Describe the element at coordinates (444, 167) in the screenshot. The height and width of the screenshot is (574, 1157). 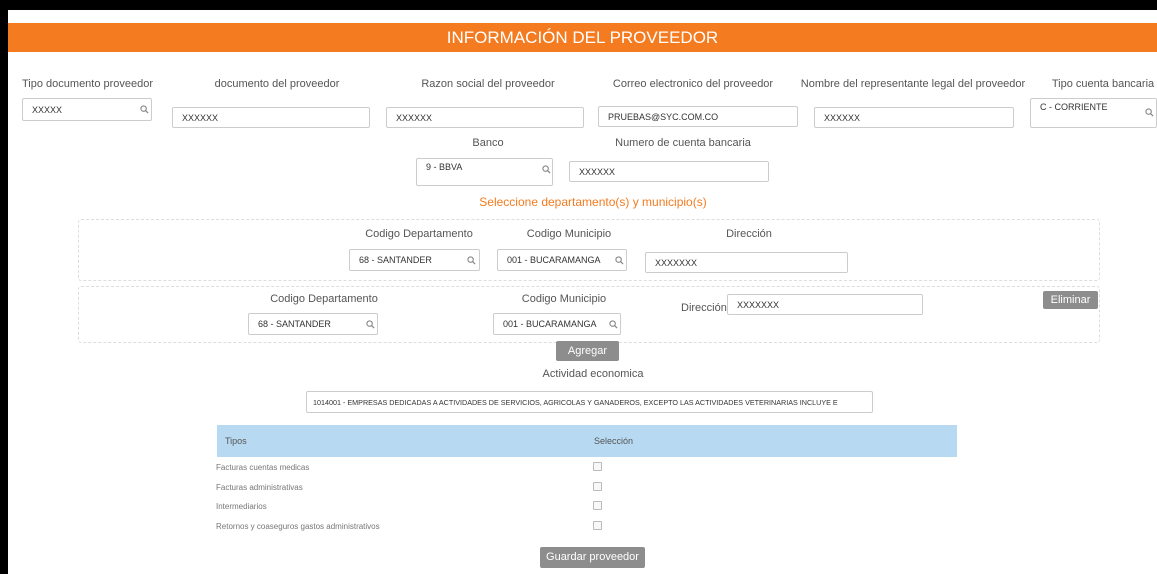
I see `banco-value: 9 - BBVA` at that location.